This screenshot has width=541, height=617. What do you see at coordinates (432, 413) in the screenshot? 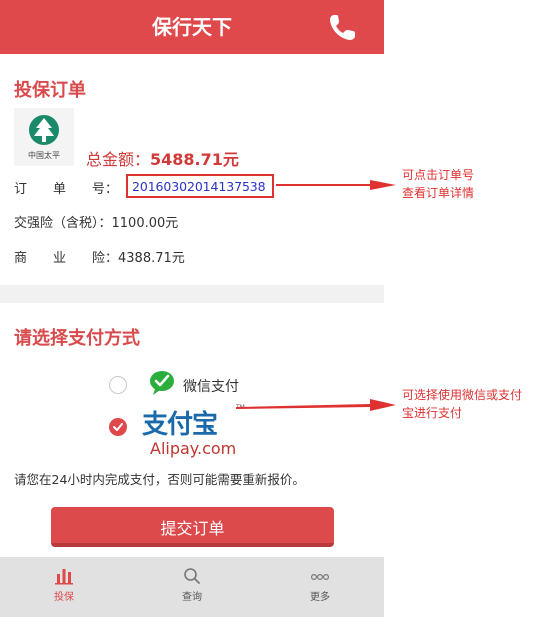
I see `payment-annotation-line-2: 宝进行支付` at bounding box center [432, 413].